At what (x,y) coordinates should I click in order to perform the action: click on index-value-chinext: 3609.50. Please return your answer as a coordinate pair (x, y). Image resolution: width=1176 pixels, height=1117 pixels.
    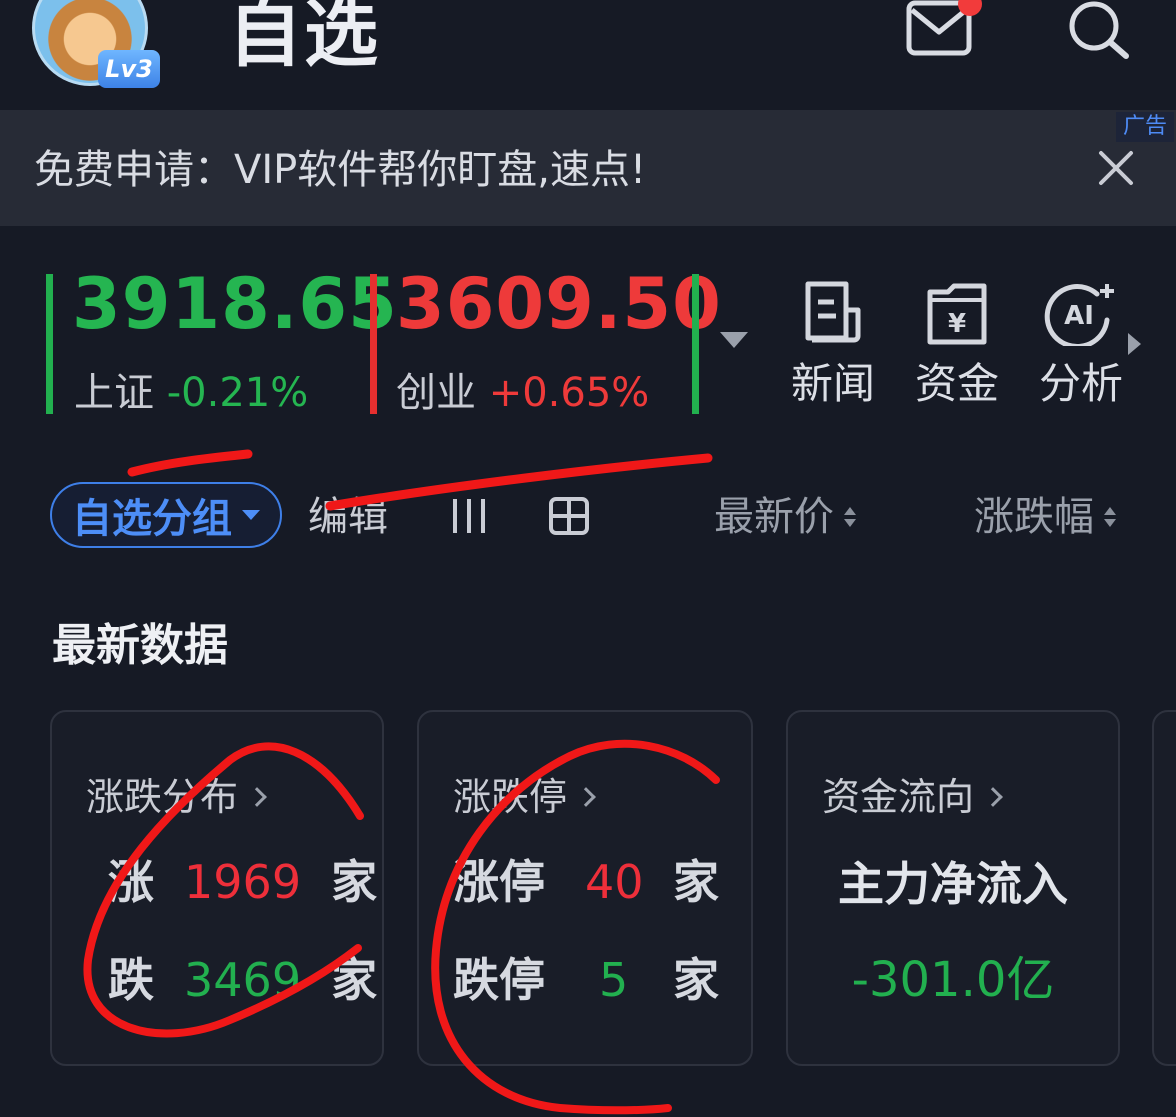
    Looking at the image, I should click on (559, 304).